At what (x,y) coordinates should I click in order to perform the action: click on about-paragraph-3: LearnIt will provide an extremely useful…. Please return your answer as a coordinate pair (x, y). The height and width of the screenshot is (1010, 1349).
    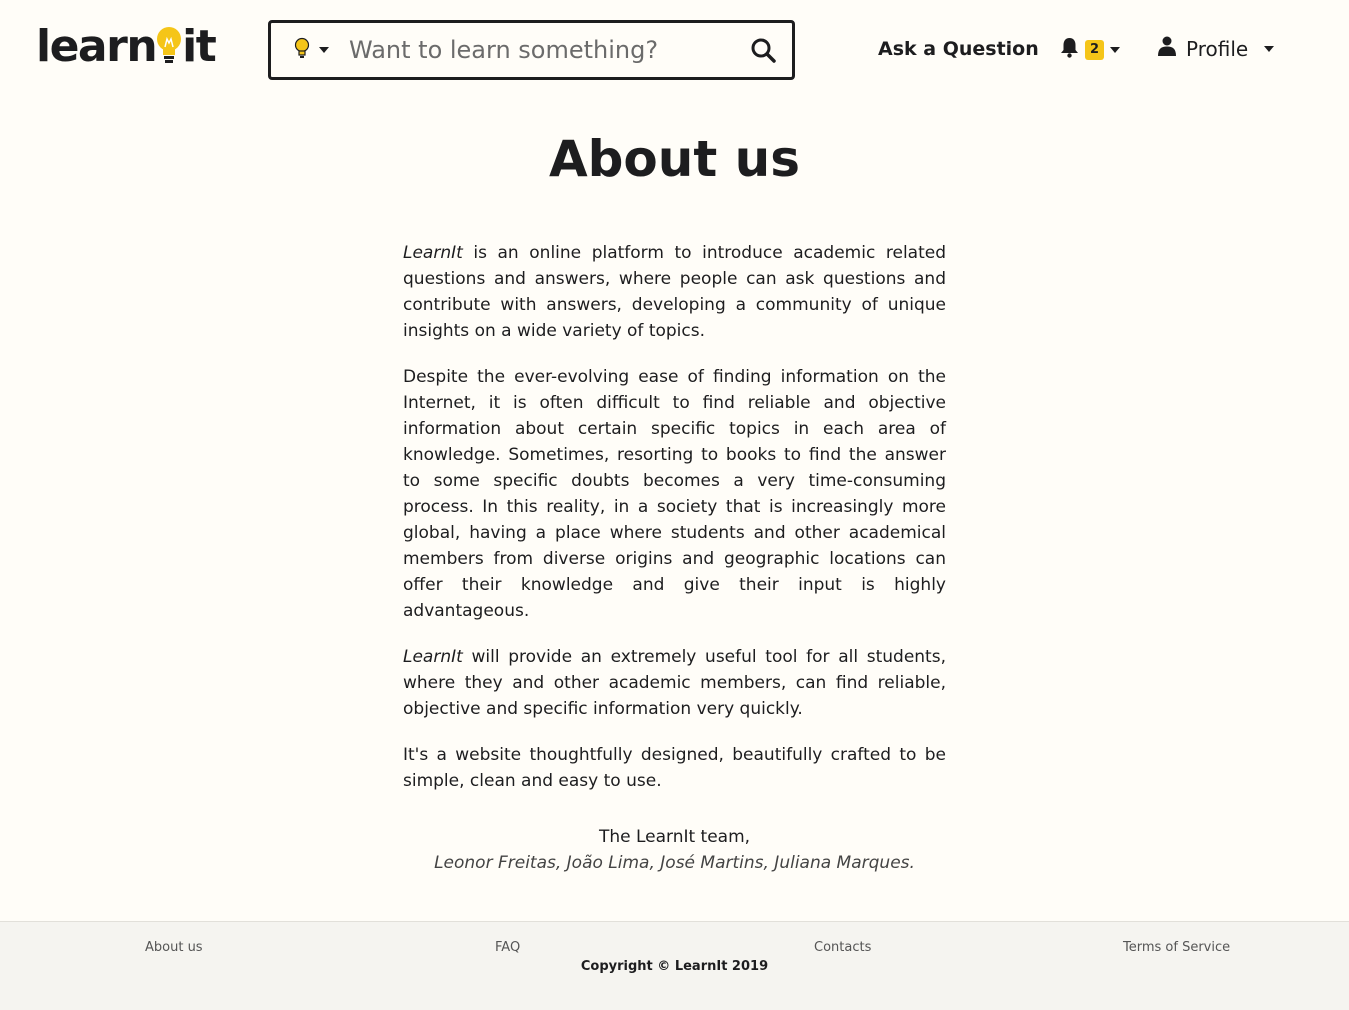
    Looking at the image, I should click on (674, 683).